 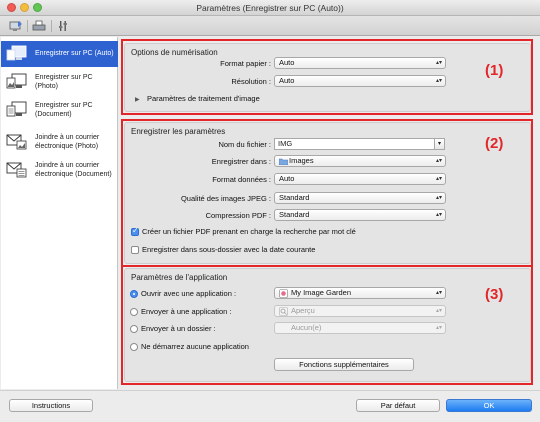 I want to click on paper-size-label: Format papier :, so click(x=245, y=63).